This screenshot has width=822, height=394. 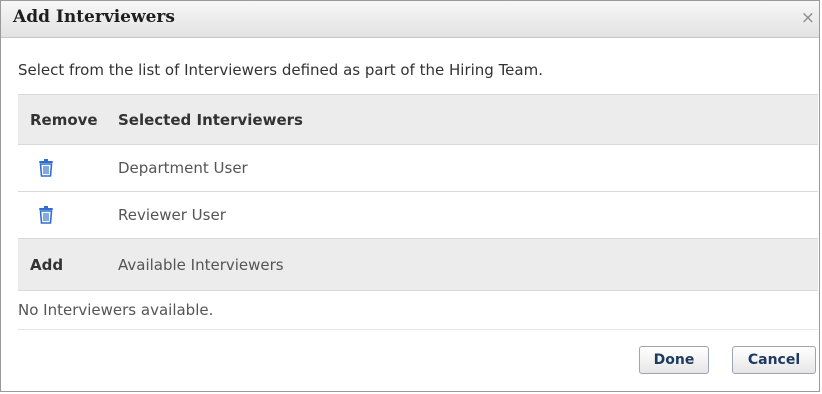 I want to click on empty-state-row: No Interviewers available., so click(x=418, y=310).